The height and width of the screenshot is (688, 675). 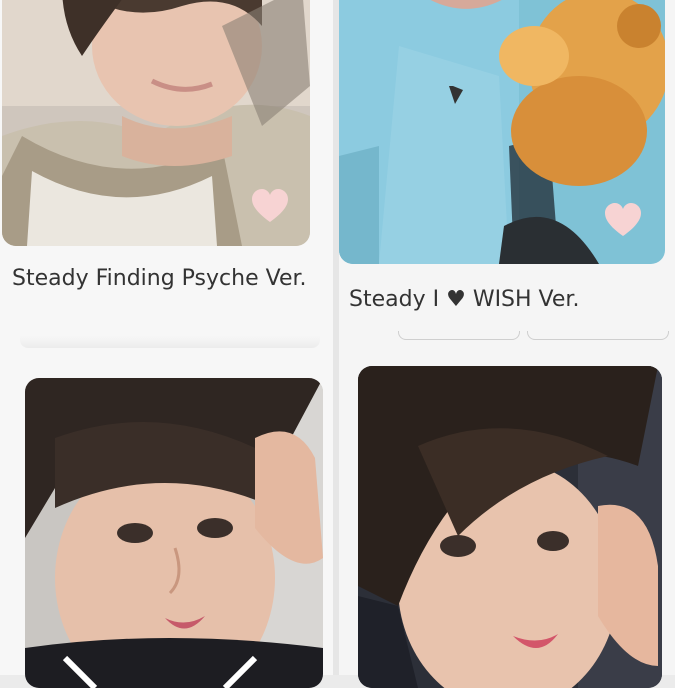 What do you see at coordinates (394, 299) in the screenshot?
I see `card-2-title-start: Steady I` at bounding box center [394, 299].